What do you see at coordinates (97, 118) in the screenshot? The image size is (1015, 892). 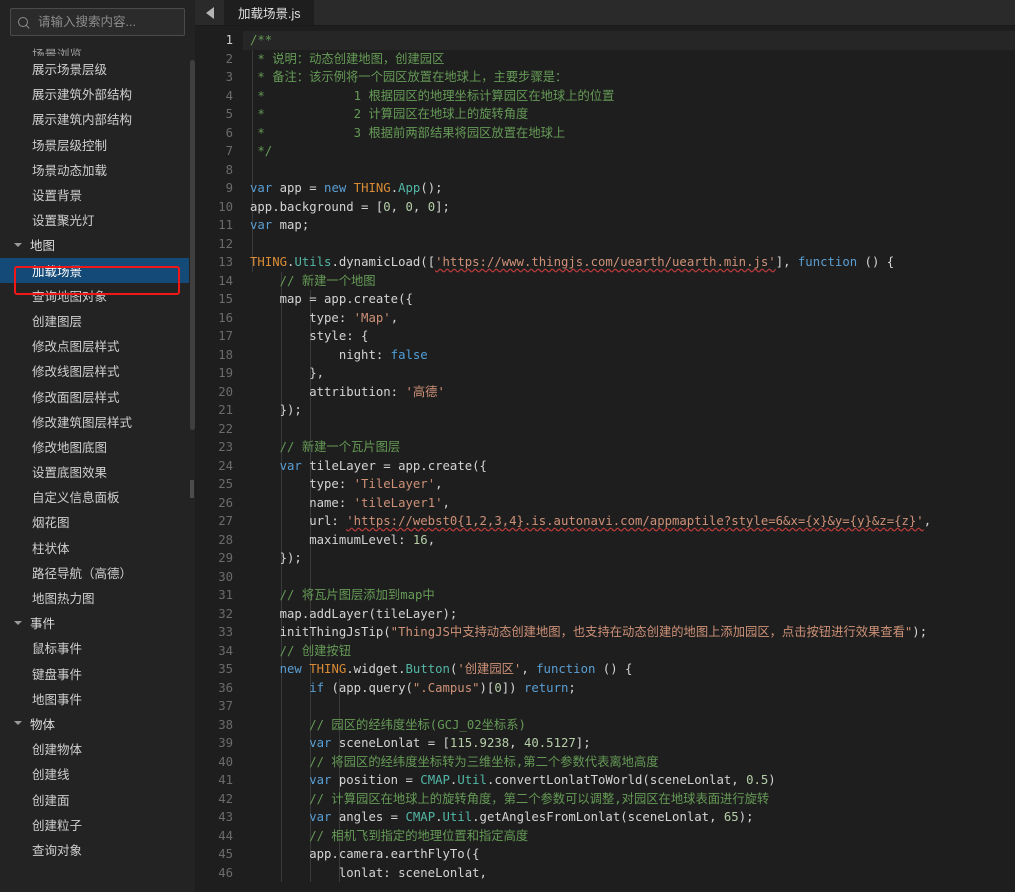 I see `sidebar-item-leaf-2: 展示建筑内部结构` at bounding box center [97, 118].